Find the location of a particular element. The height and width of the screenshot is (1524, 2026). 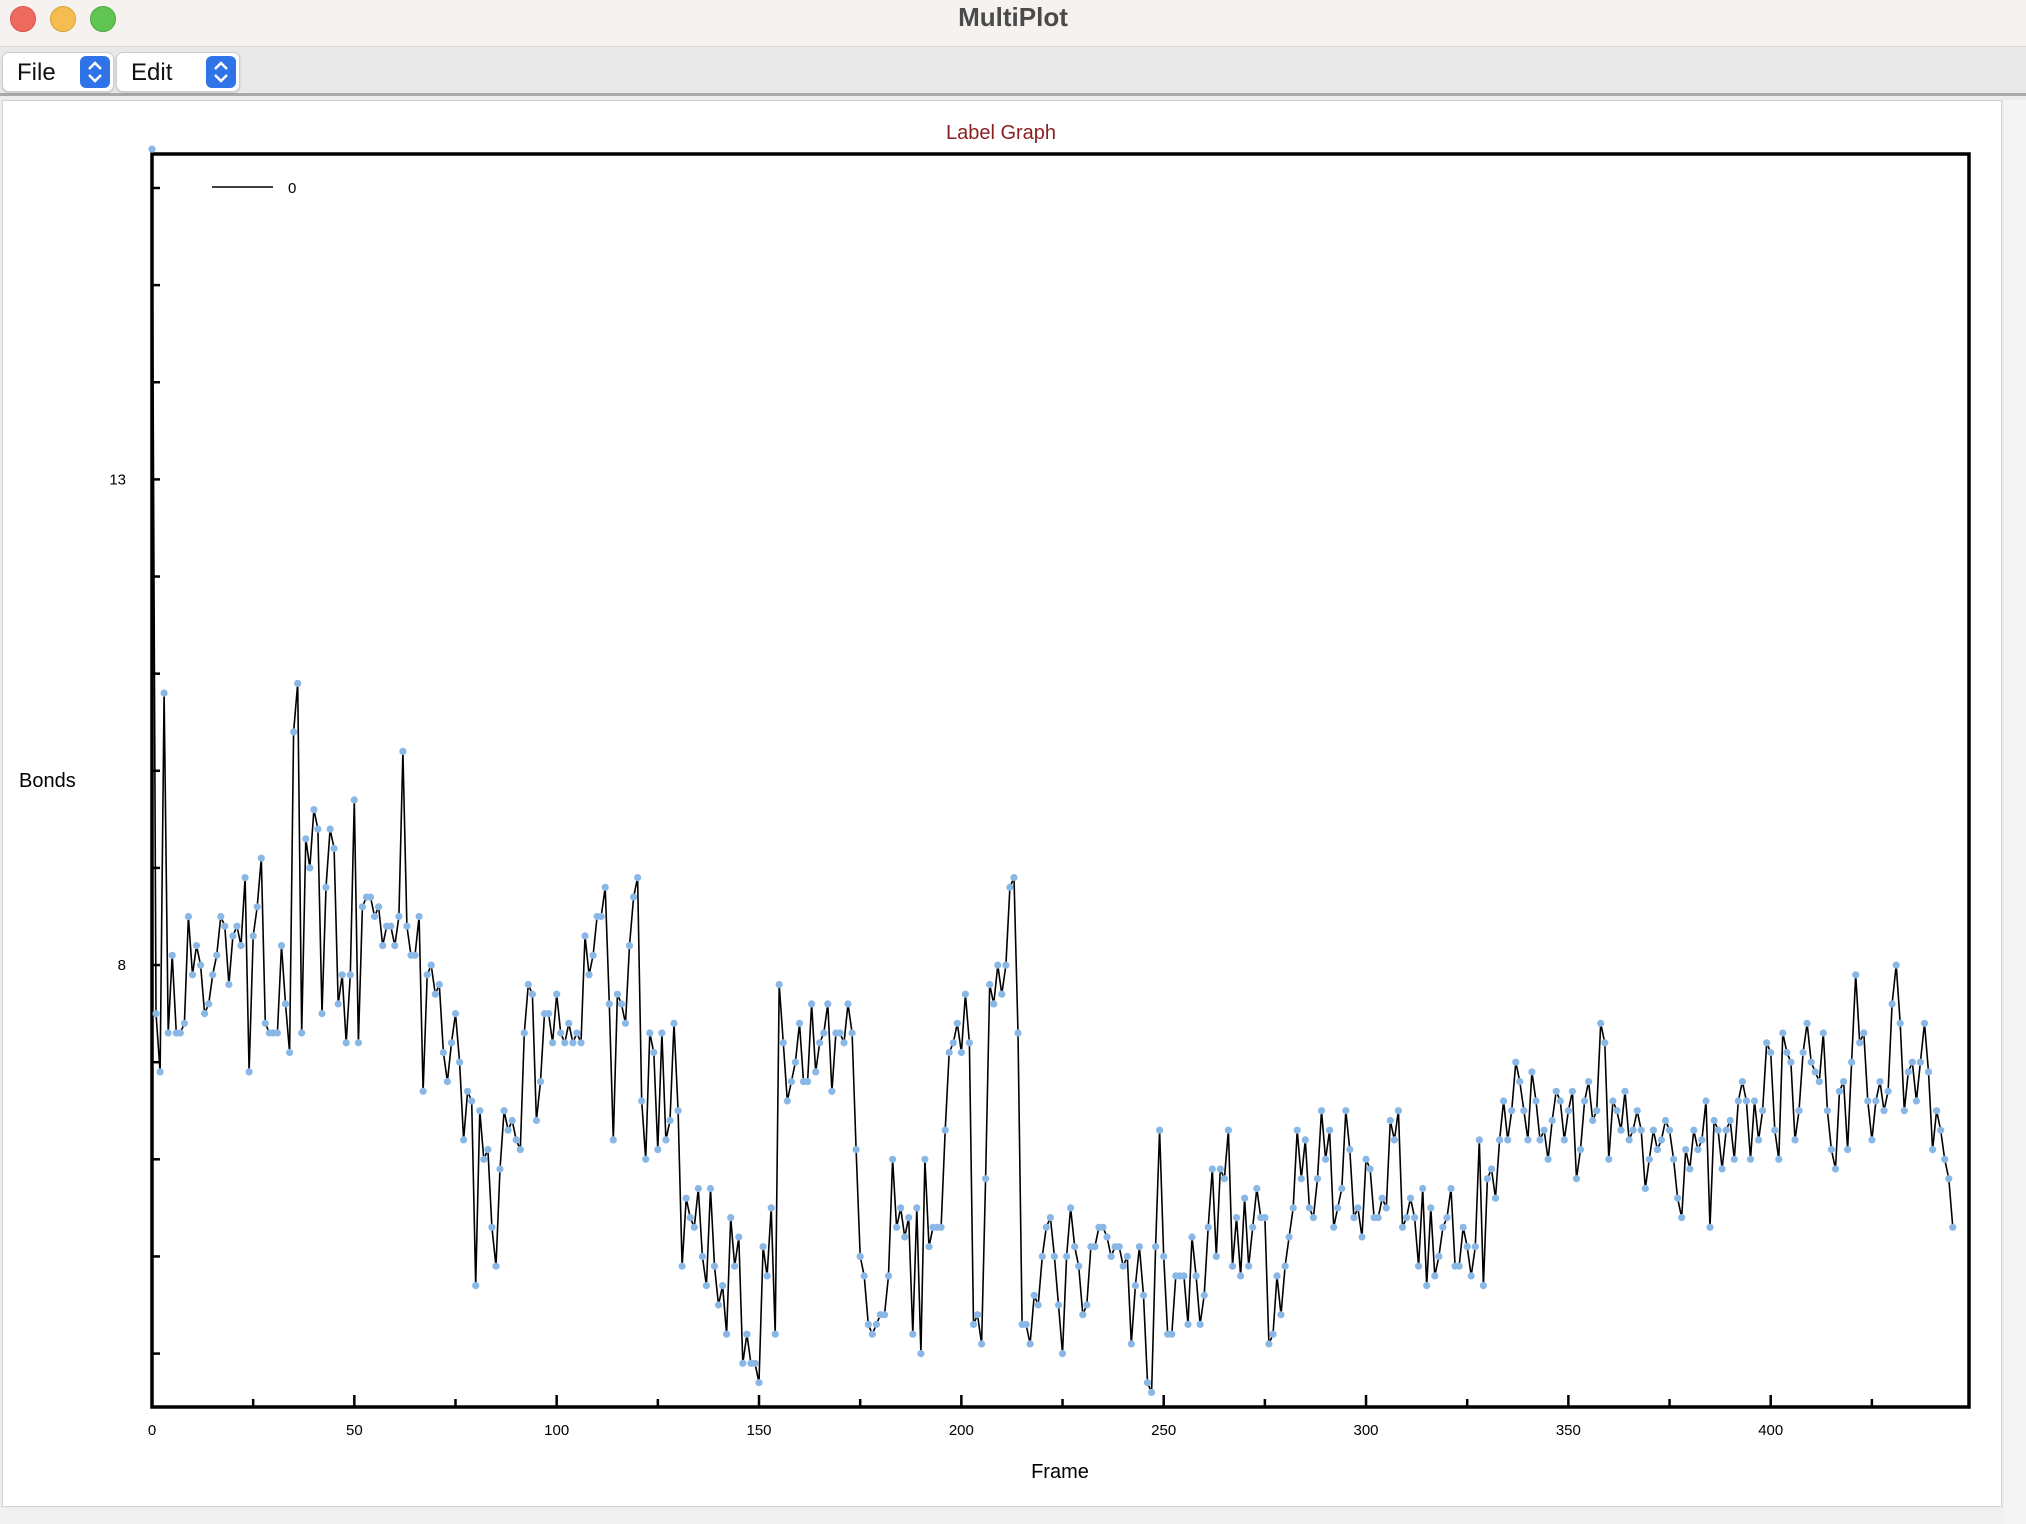

updown-chevron-icon is located at coordinates (221, 72).